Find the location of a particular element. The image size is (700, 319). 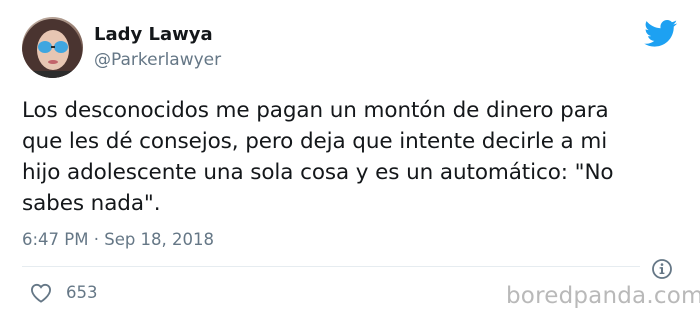

twitter-bird-icon is located at coordinates (661, 34).